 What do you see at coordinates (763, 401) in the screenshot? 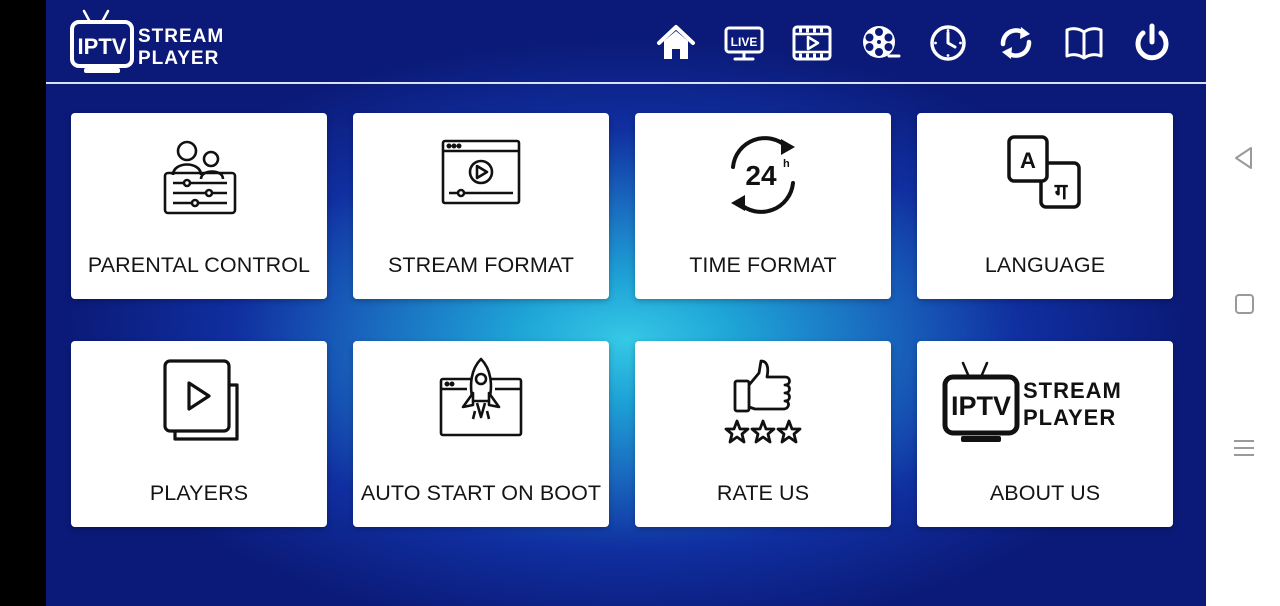
I see `thumbs-up-stars-icon` at bounding box center [763, 401].